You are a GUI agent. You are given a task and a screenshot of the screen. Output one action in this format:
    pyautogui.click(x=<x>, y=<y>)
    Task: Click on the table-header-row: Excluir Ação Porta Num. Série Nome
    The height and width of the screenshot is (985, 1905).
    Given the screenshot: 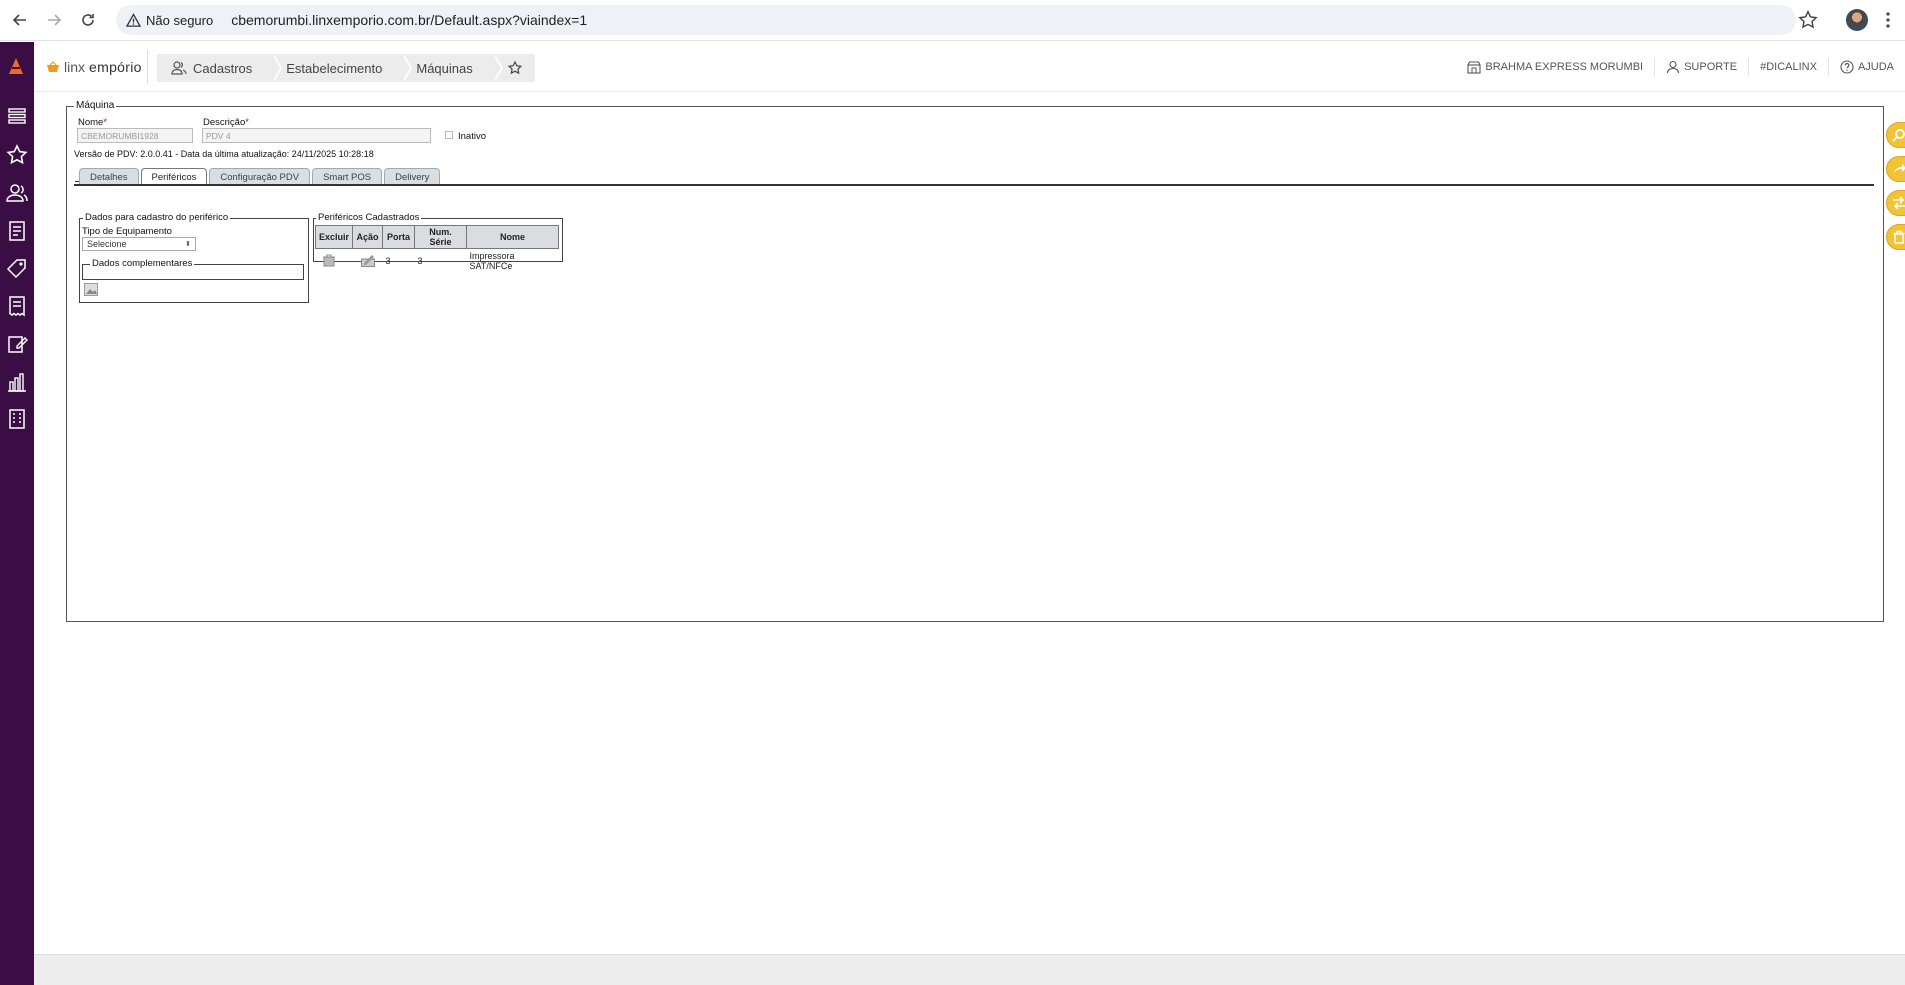 What is the action you would take?
    pyautogui.click(x=437, y=237)
    